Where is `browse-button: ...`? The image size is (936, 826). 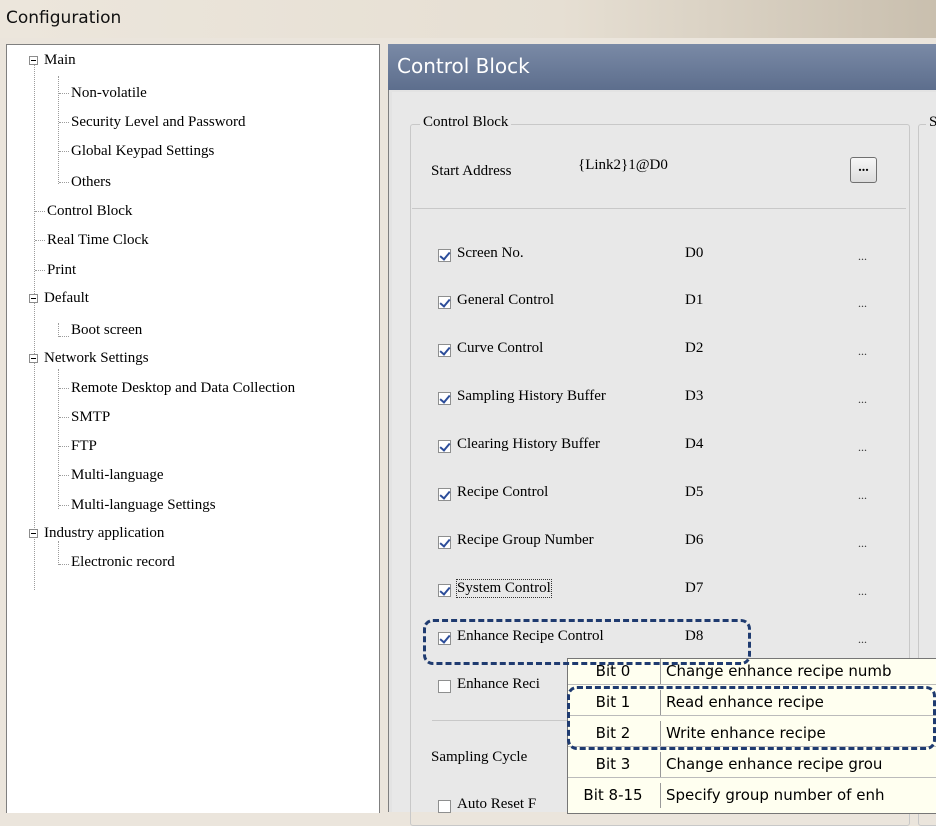
browse-button: ... is located at coordinates (863, 170).